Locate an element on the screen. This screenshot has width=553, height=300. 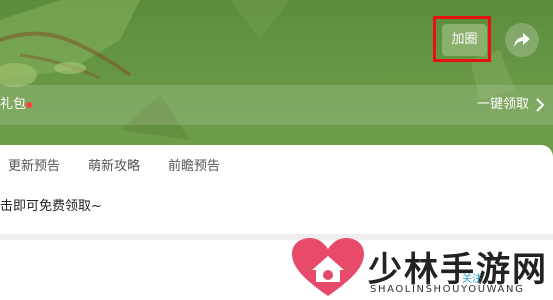
join-circle-button: 加圈 is located at coordinates (464, 40).